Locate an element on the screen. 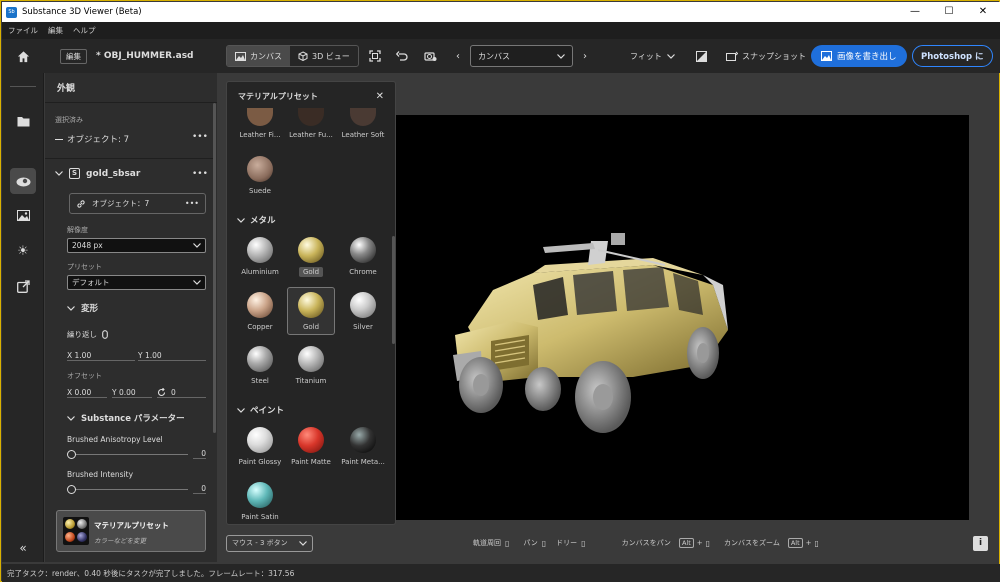 Image resolution: width=1000 pixels, height=582 pixels. export-icon is located at coordinates (23, 286).